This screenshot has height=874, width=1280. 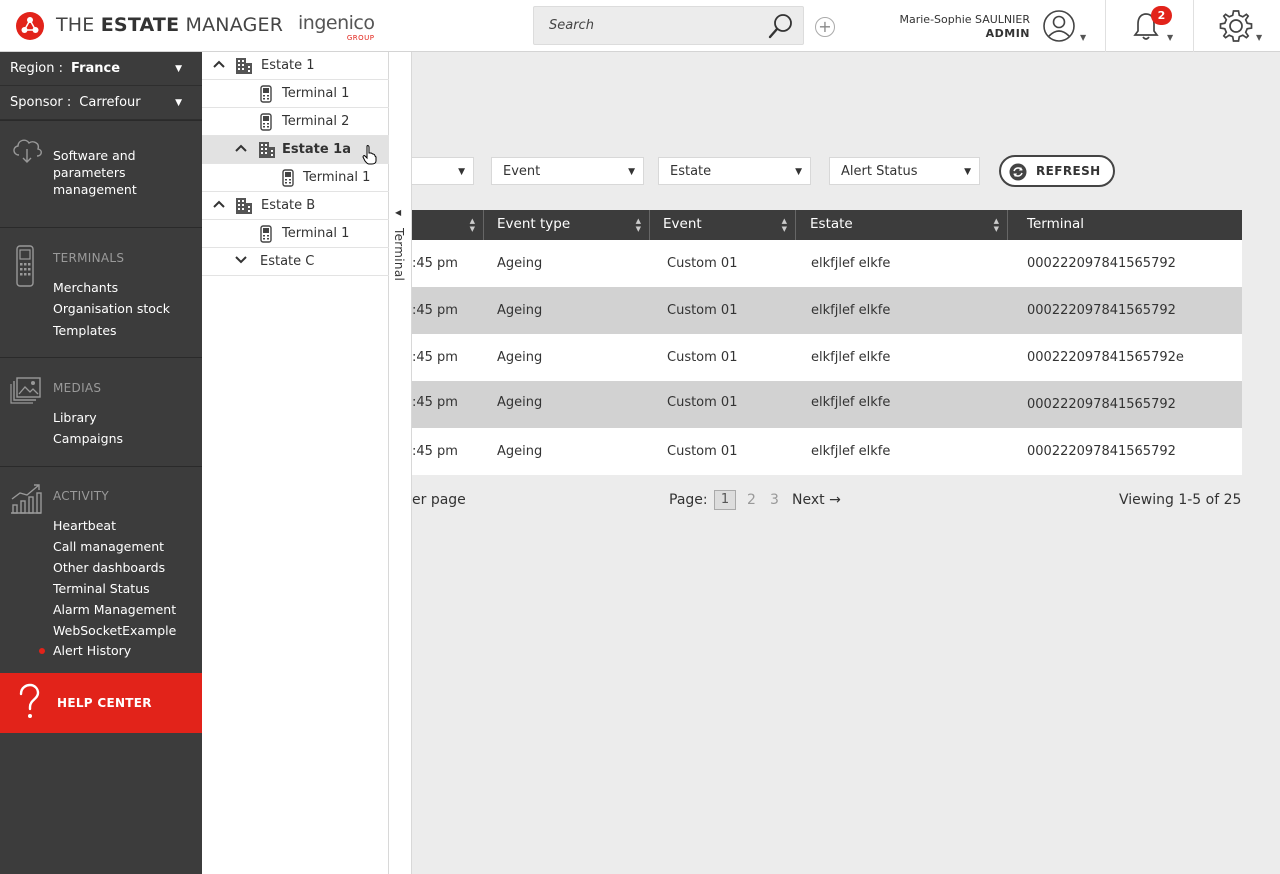 I want to click on next-page-button: Next →, so click(x=816, y=500).